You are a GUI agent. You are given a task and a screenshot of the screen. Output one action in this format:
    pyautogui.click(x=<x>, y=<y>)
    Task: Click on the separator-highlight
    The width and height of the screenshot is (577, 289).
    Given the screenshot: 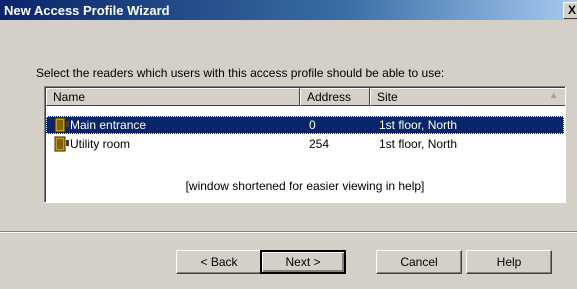 What is the action you would take?
    pyautogui.click(x=288, y=232)
    